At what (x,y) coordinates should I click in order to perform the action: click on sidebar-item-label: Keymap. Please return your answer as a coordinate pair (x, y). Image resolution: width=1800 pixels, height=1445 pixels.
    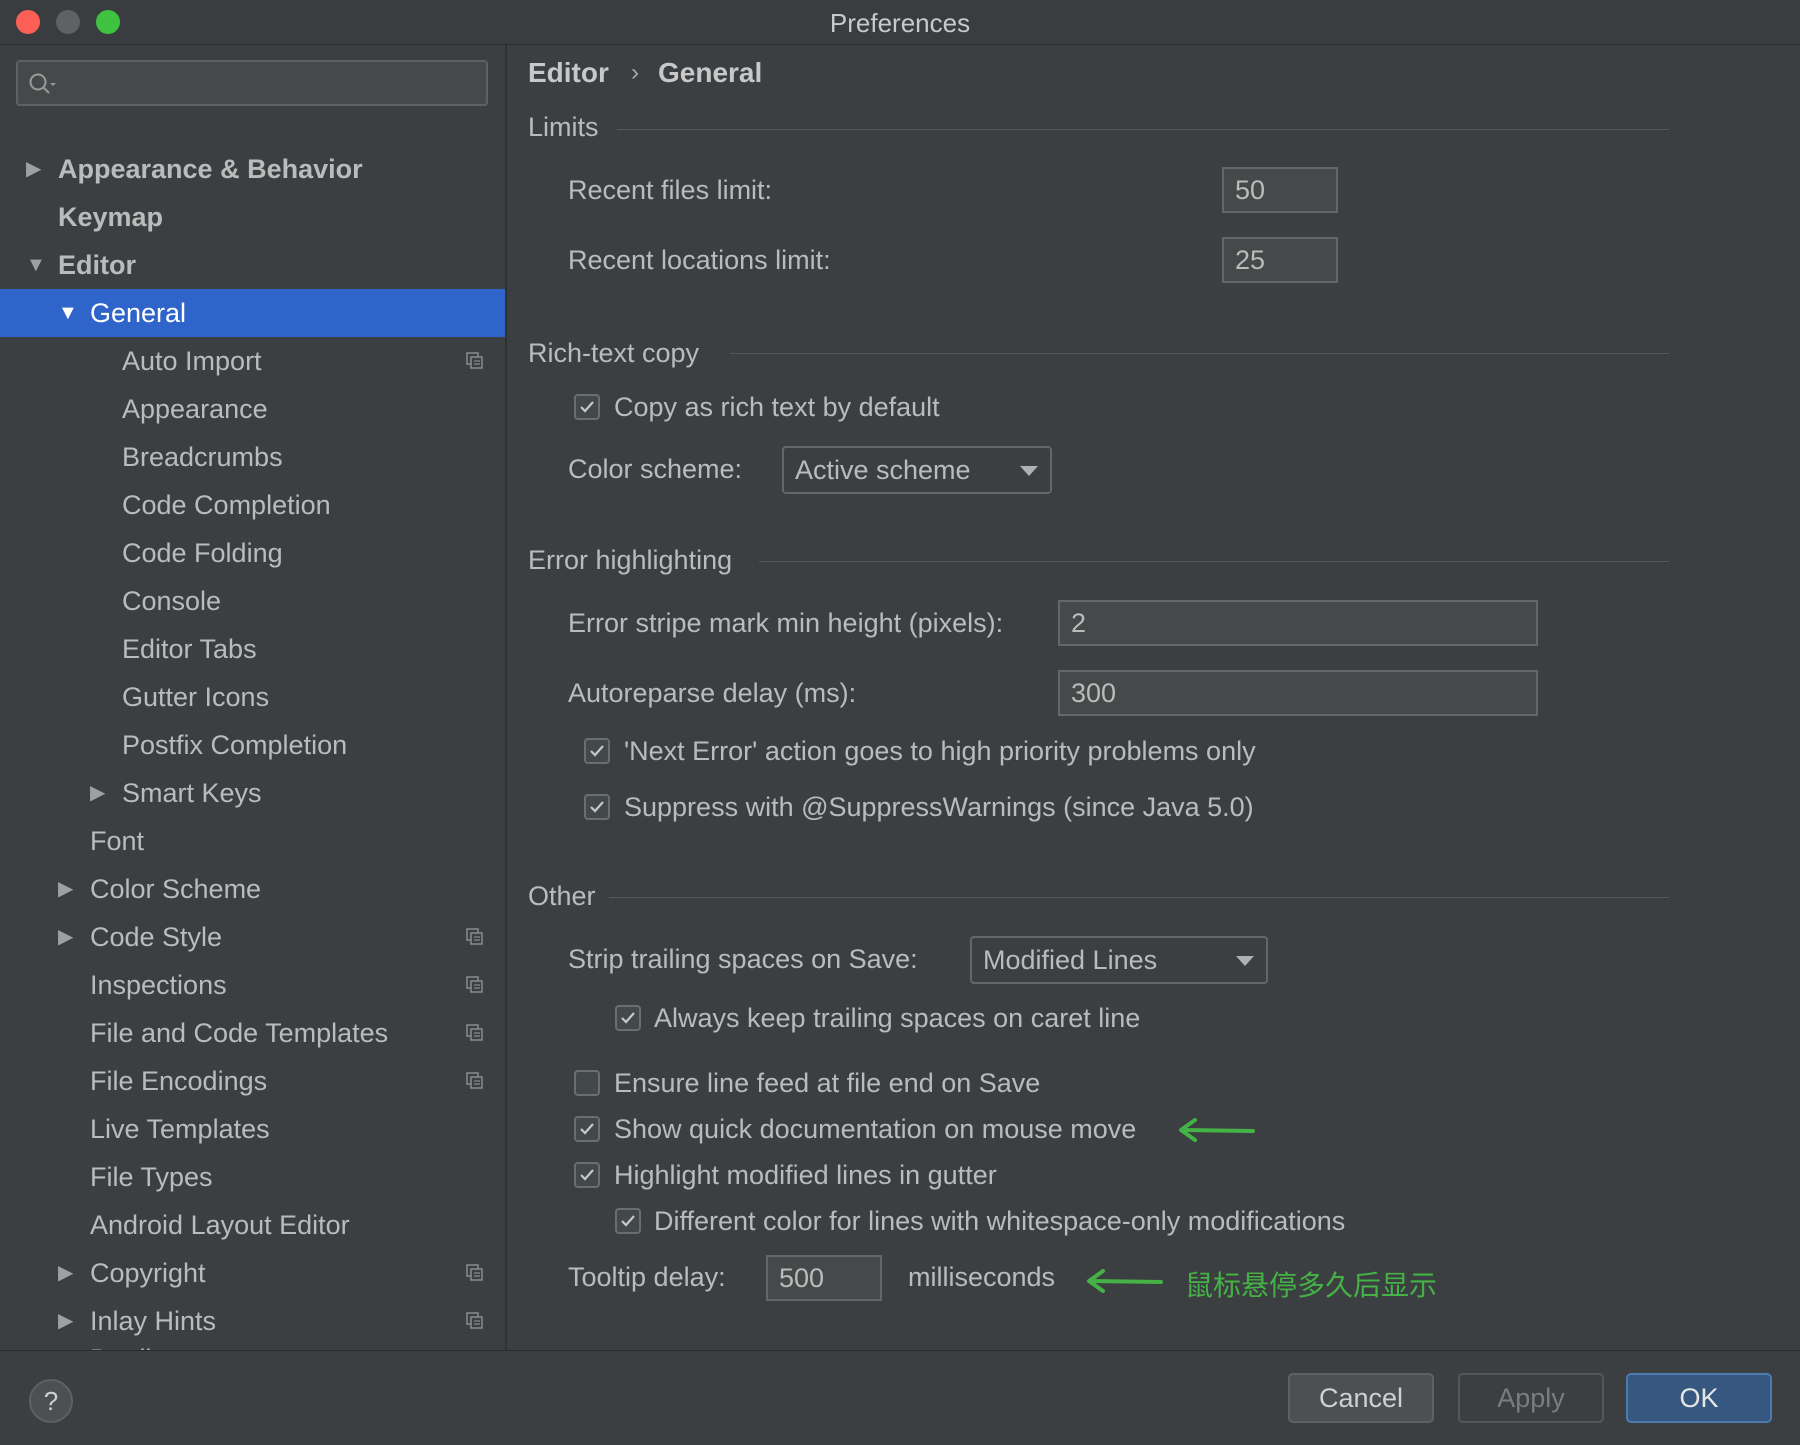
    Looking at the image, I should click on (111, 217).